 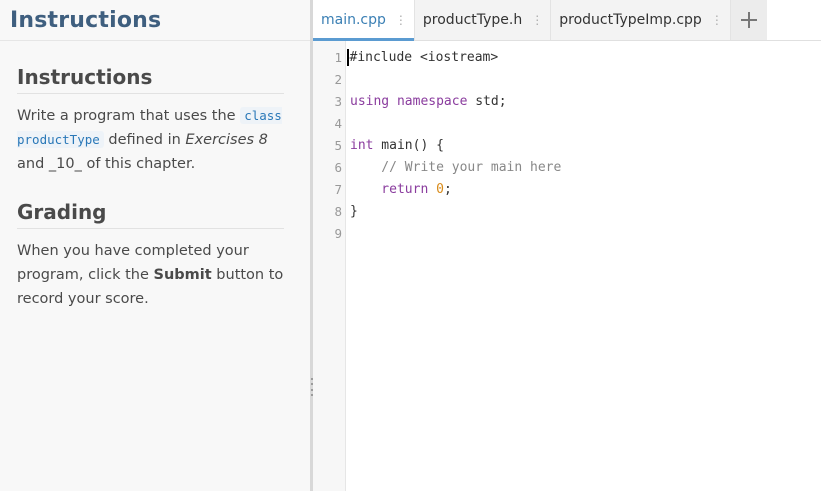 I want to click on keyword-token: using namespace, so click(x=409, y=101).